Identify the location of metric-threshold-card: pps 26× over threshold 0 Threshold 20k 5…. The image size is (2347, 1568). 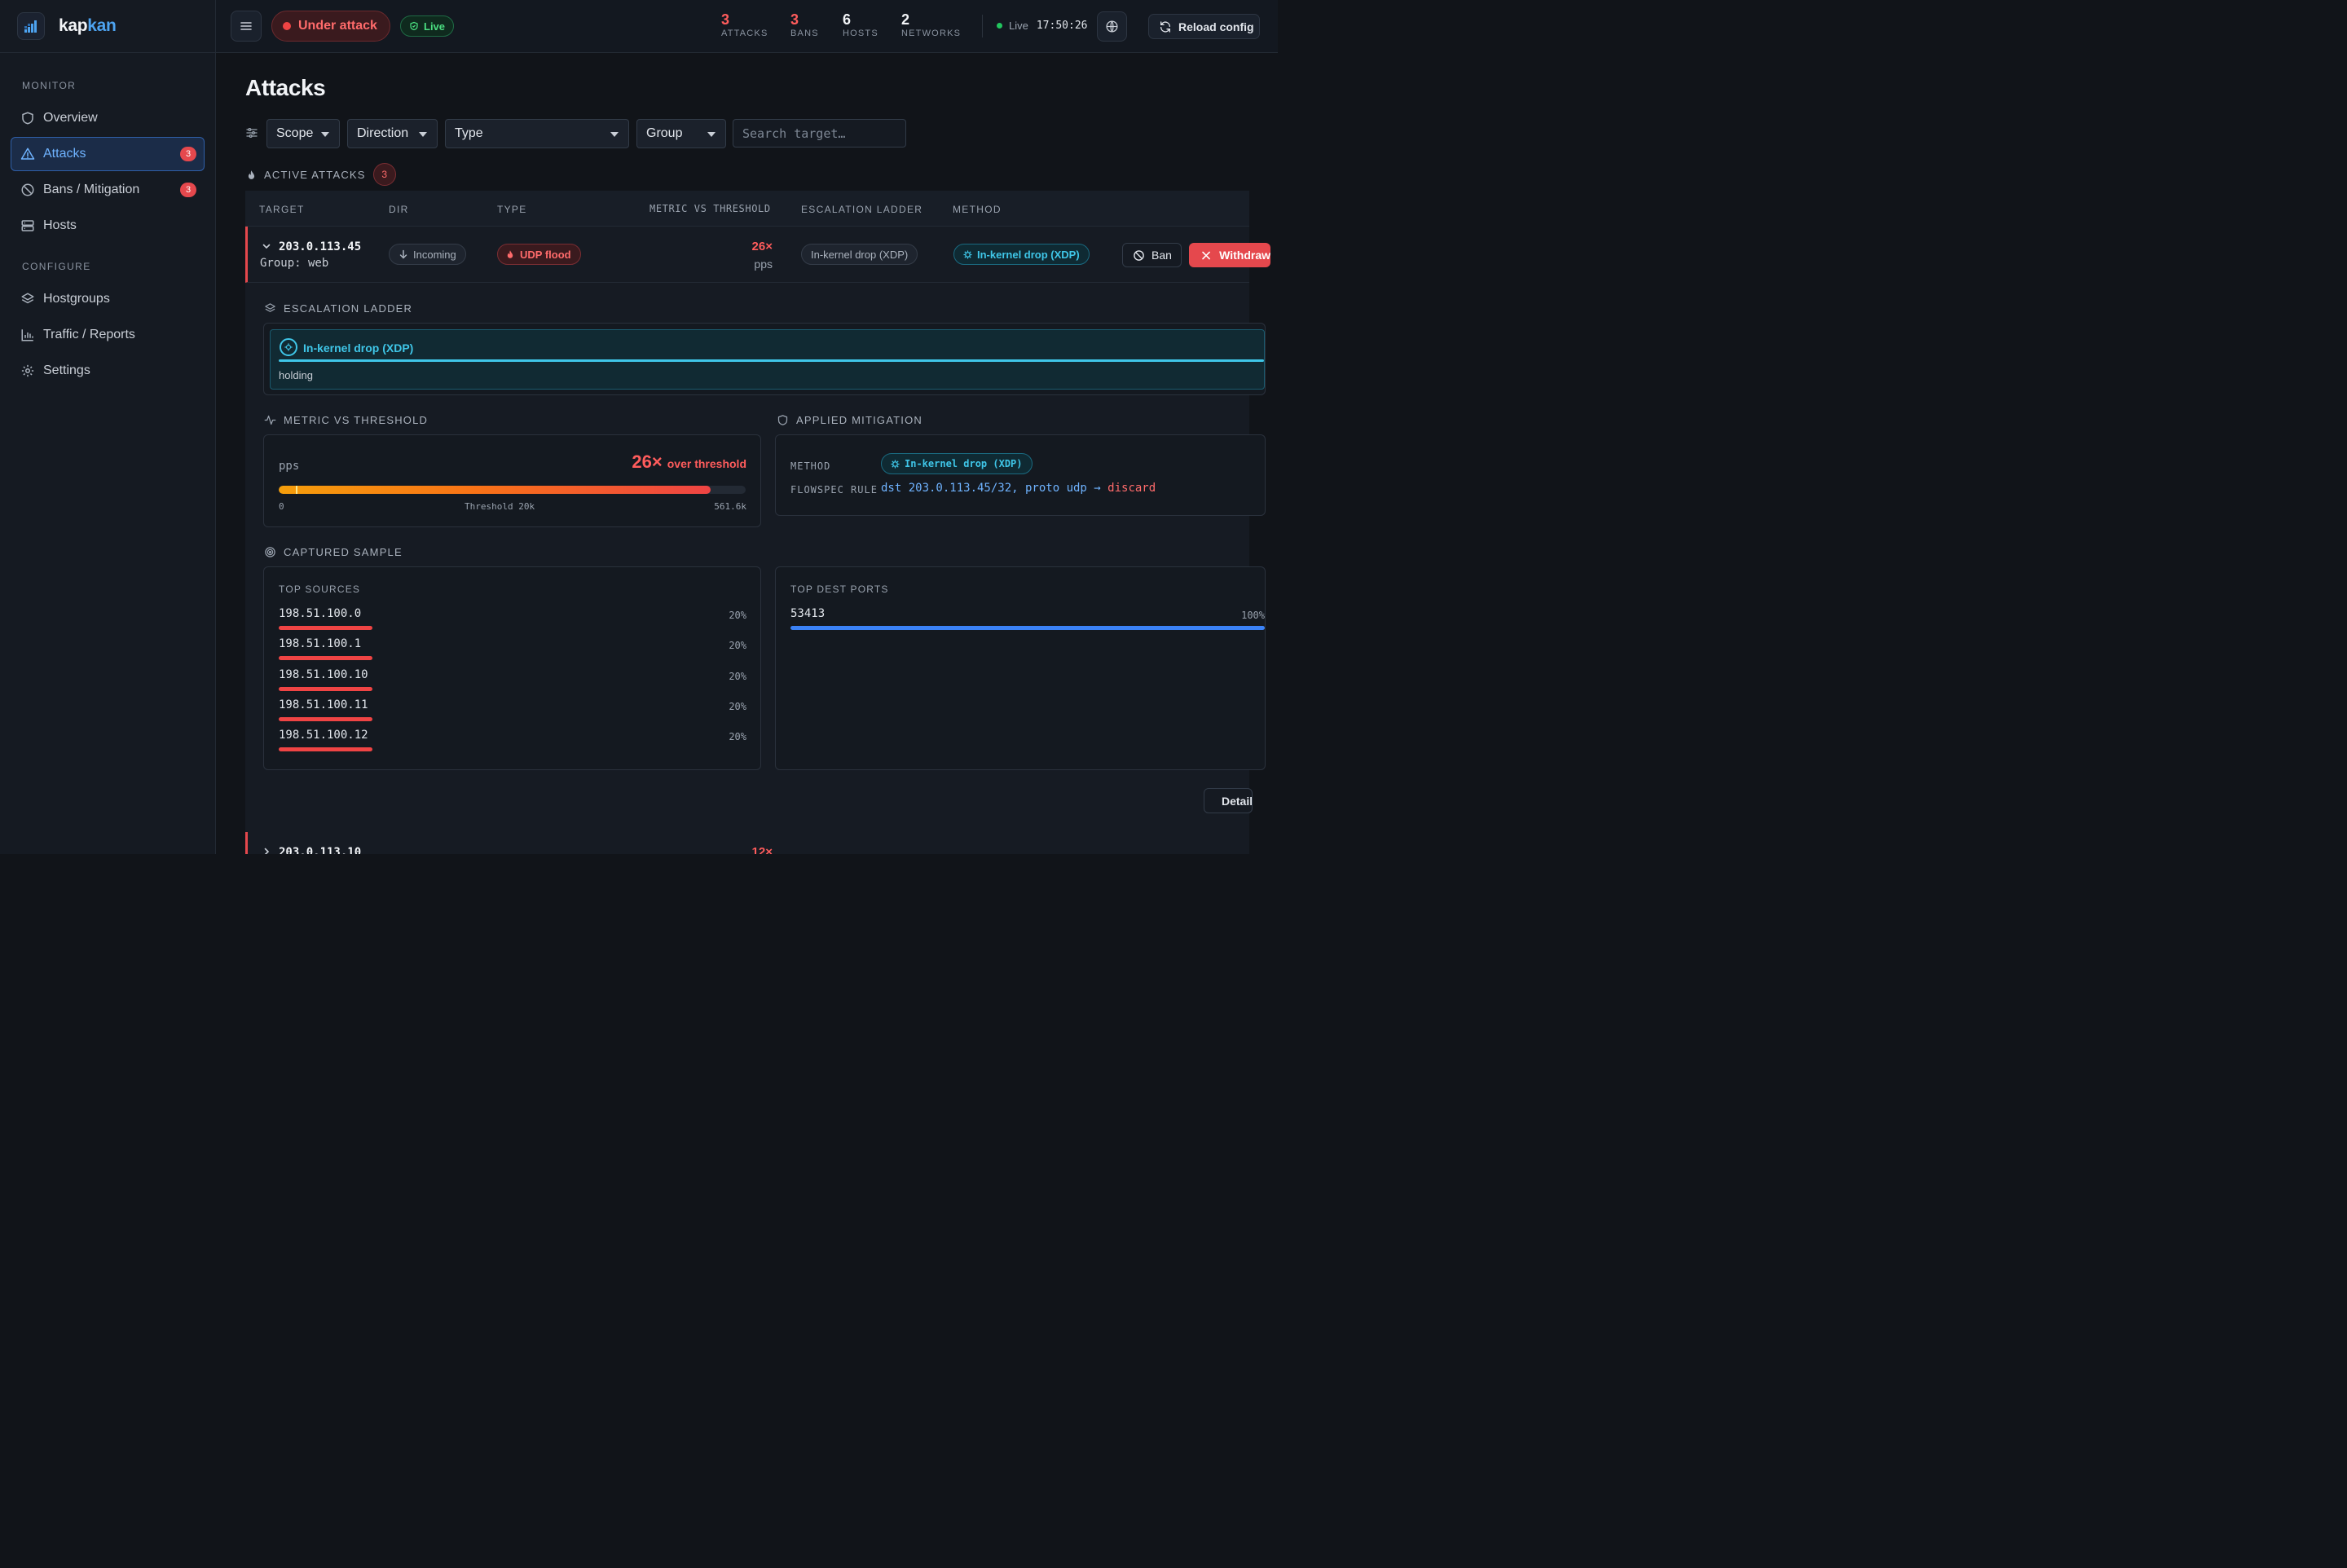
(512, 480).